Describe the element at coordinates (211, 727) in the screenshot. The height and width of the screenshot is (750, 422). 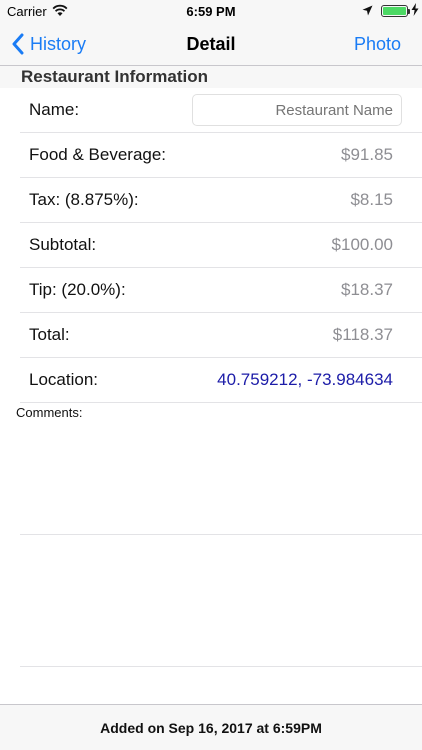
I see `added-date-footer: Added on Sep 16, 2017 at 6:59PM` at that location.